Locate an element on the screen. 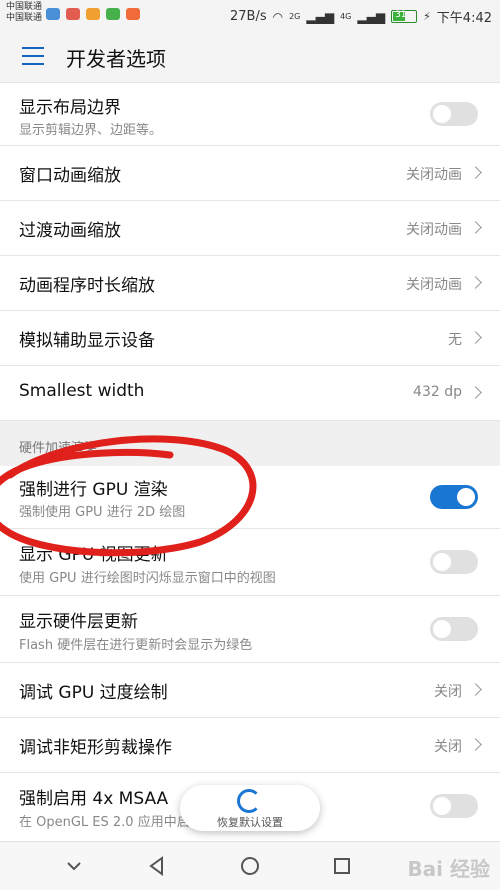 Image resolution: width=500 pixels, height=890 pixels. row-title: 显示 GPU 视图更新 is located at coordinates (93, 555).